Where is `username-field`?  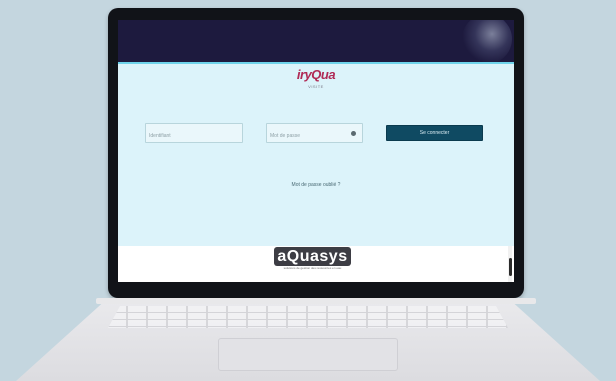 username-field is located at coordinates (194, 134).